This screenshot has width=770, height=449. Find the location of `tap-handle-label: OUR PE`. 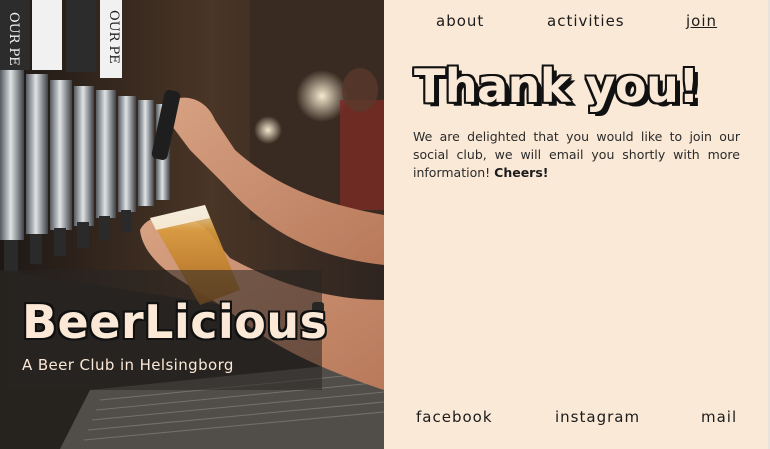

tap-handle-label: OUR PE is located at coordinates (13, 39).